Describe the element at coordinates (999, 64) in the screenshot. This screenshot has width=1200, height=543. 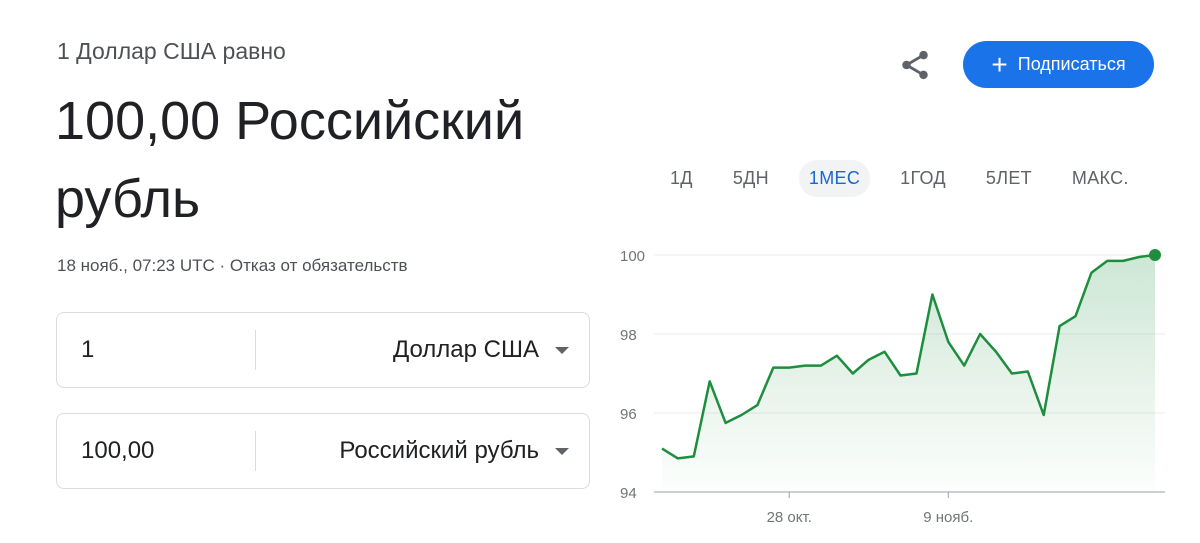
I see `plus-icon: +` at that location.